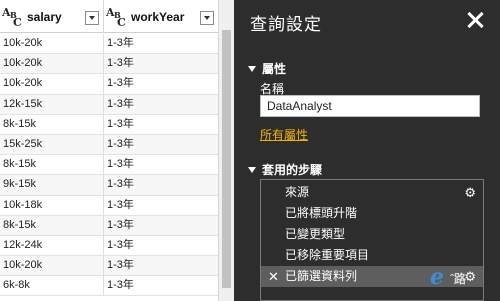 The height and width of the screenshot is (301, 500). I want to click on watermark-logo: e ˆ路, so click(460, 278).